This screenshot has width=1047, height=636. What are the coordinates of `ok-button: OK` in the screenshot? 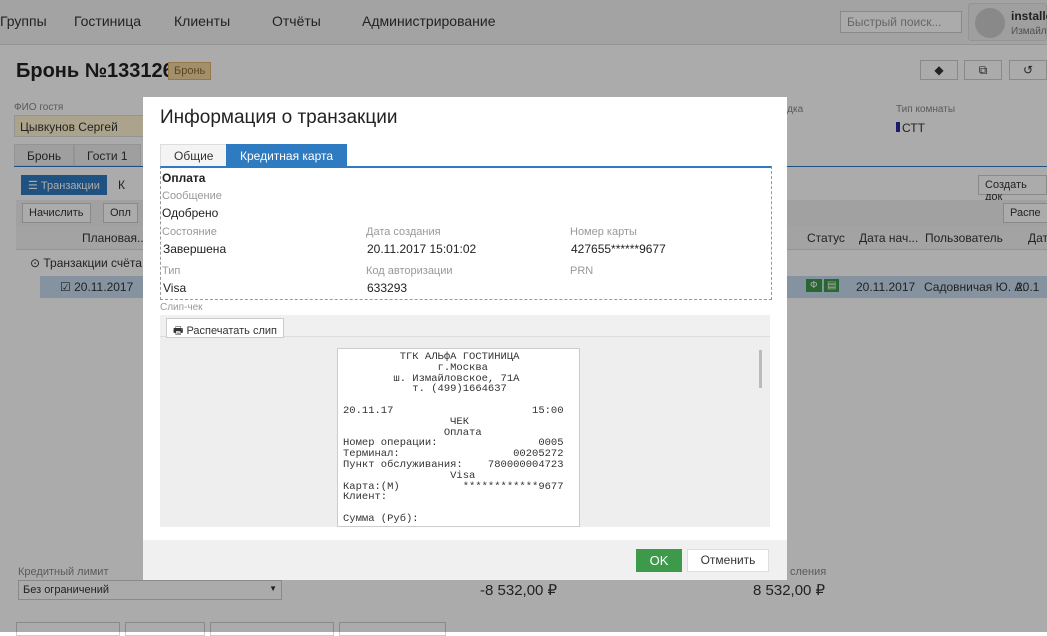 It's located at (659, 560).